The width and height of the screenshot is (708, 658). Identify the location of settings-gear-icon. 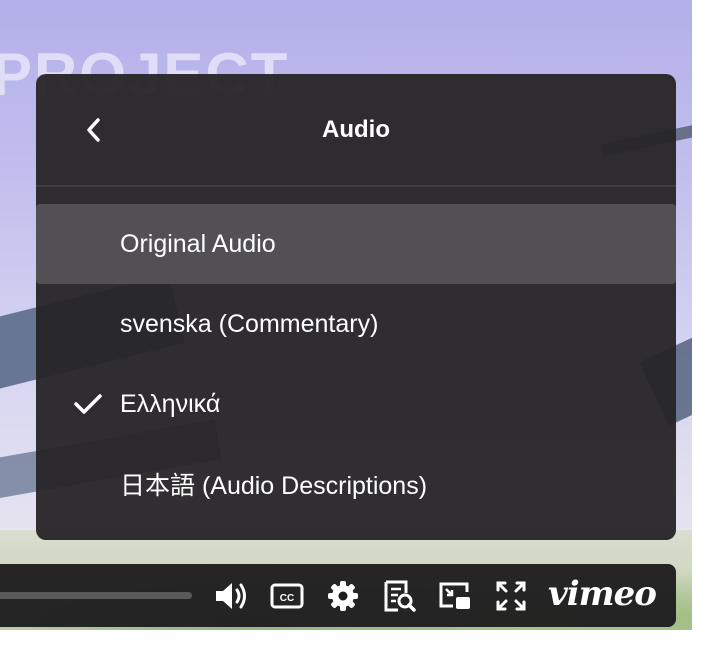
(343, 596).